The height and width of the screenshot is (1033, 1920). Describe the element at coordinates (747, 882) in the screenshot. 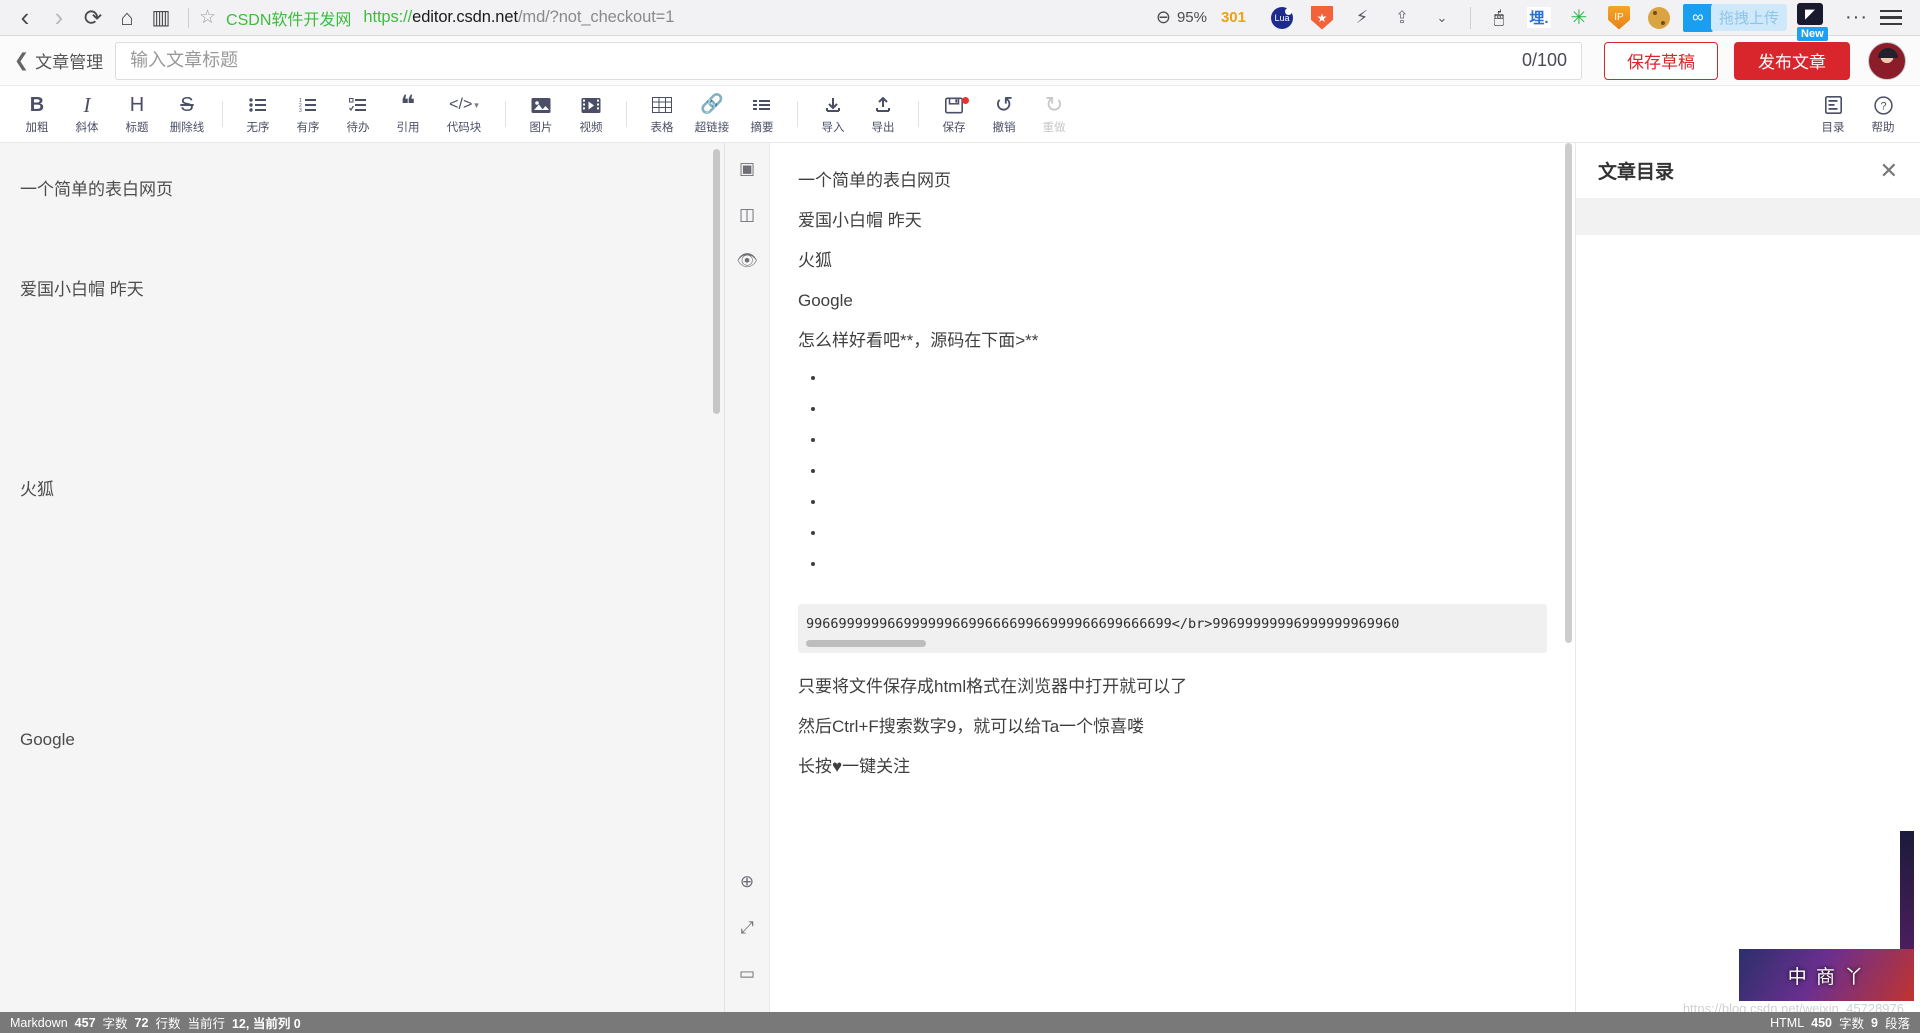

I see `sync-scroll-icon: ⊕` at that location.